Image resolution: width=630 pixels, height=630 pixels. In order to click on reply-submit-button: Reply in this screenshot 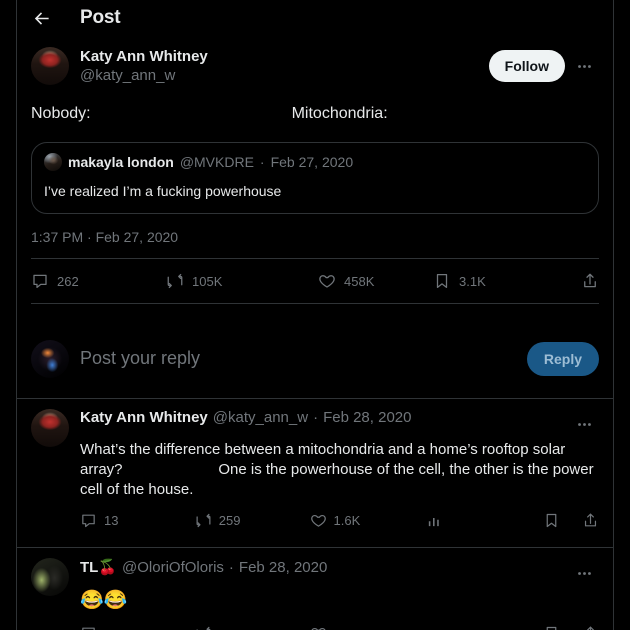, I will do `click(562, 358)`.